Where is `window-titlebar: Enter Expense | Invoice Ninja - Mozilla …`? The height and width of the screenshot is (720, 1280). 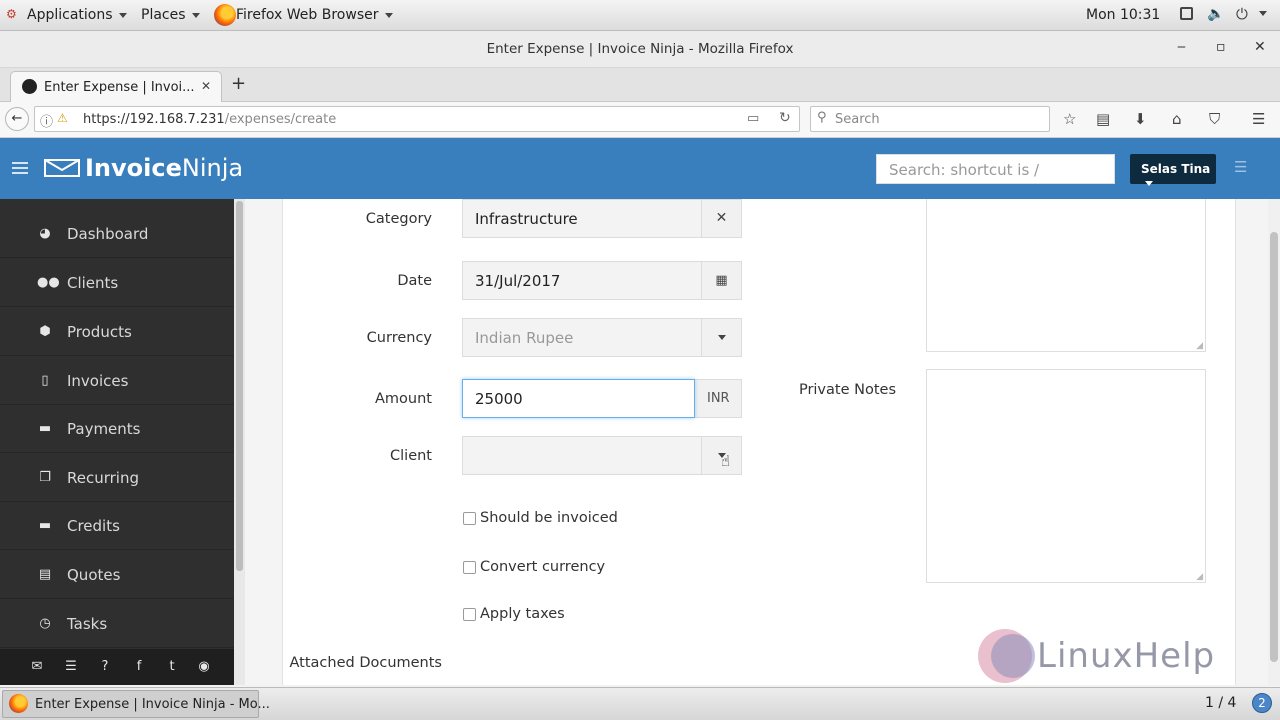 window-titlebar: Enter Expense | Invoice Ninja - Mozilla … is located at coordinates (640, 49).